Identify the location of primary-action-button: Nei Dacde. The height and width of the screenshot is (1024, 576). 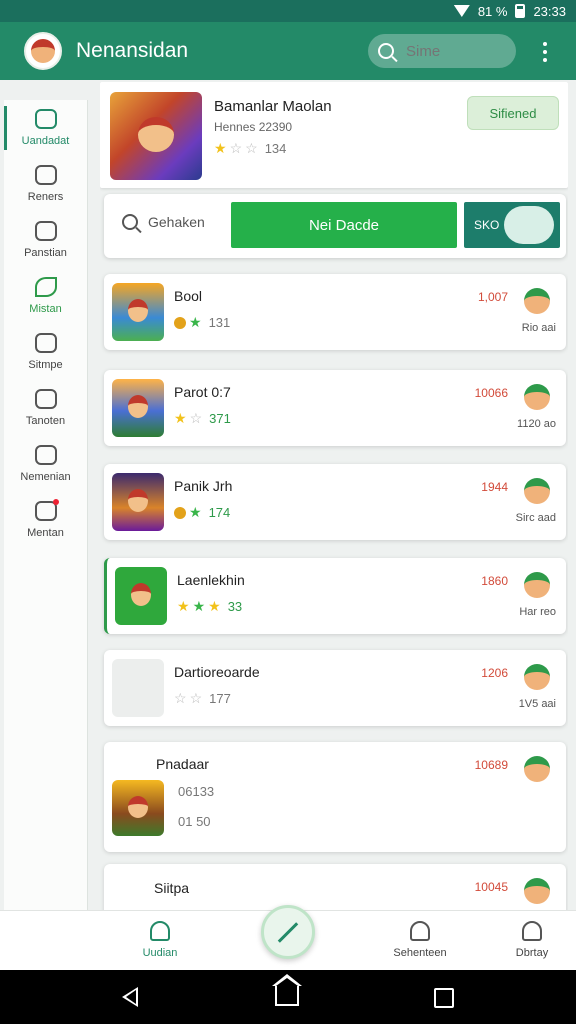
(344, 225).